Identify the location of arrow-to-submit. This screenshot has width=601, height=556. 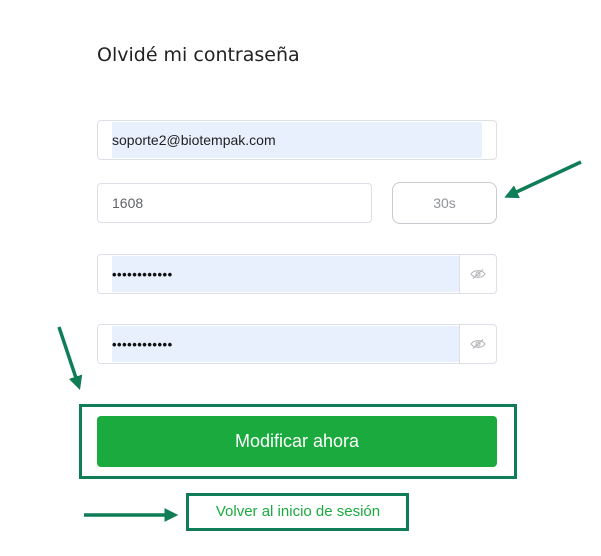
(70, 358).